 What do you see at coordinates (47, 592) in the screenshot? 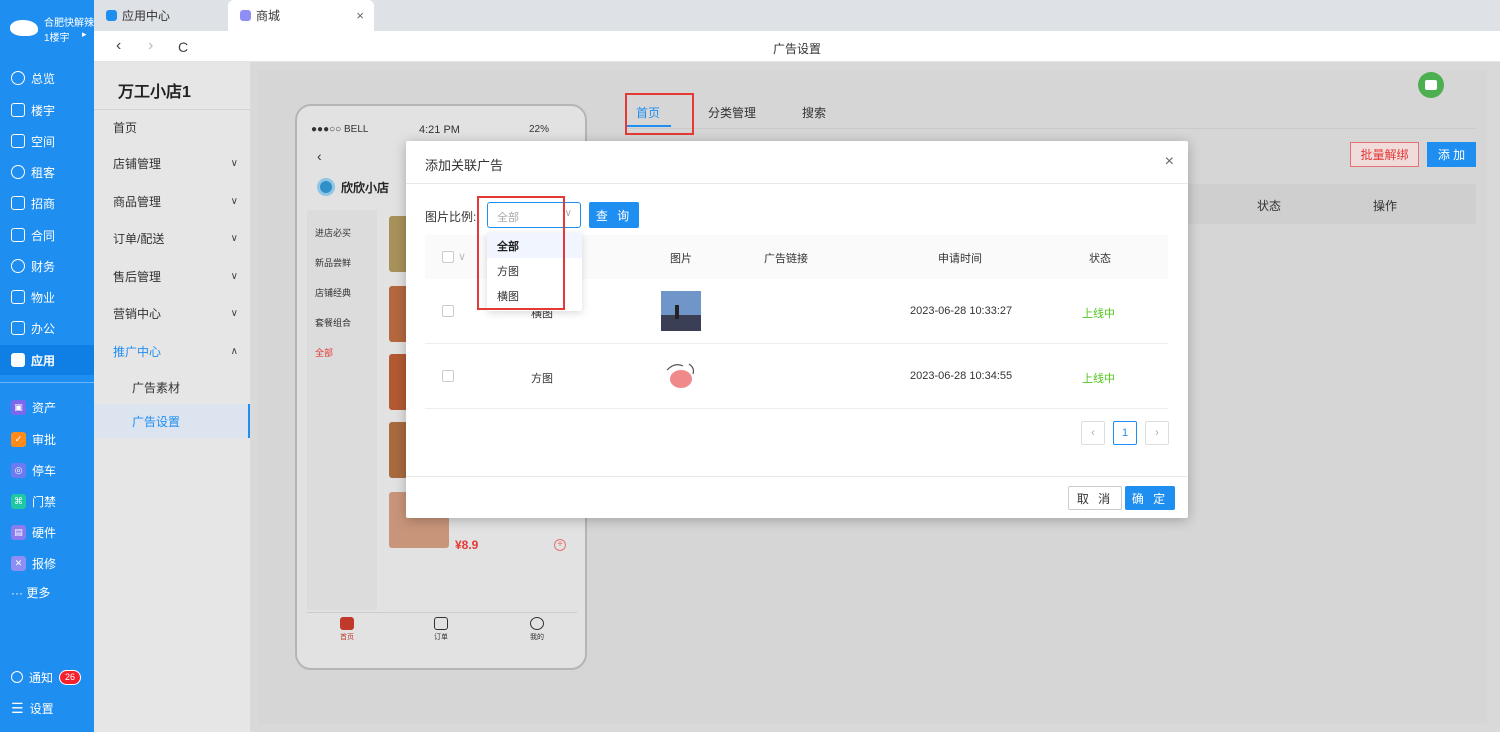
I see `nav-more: ··· 更多` at bounding box center [47, 592].